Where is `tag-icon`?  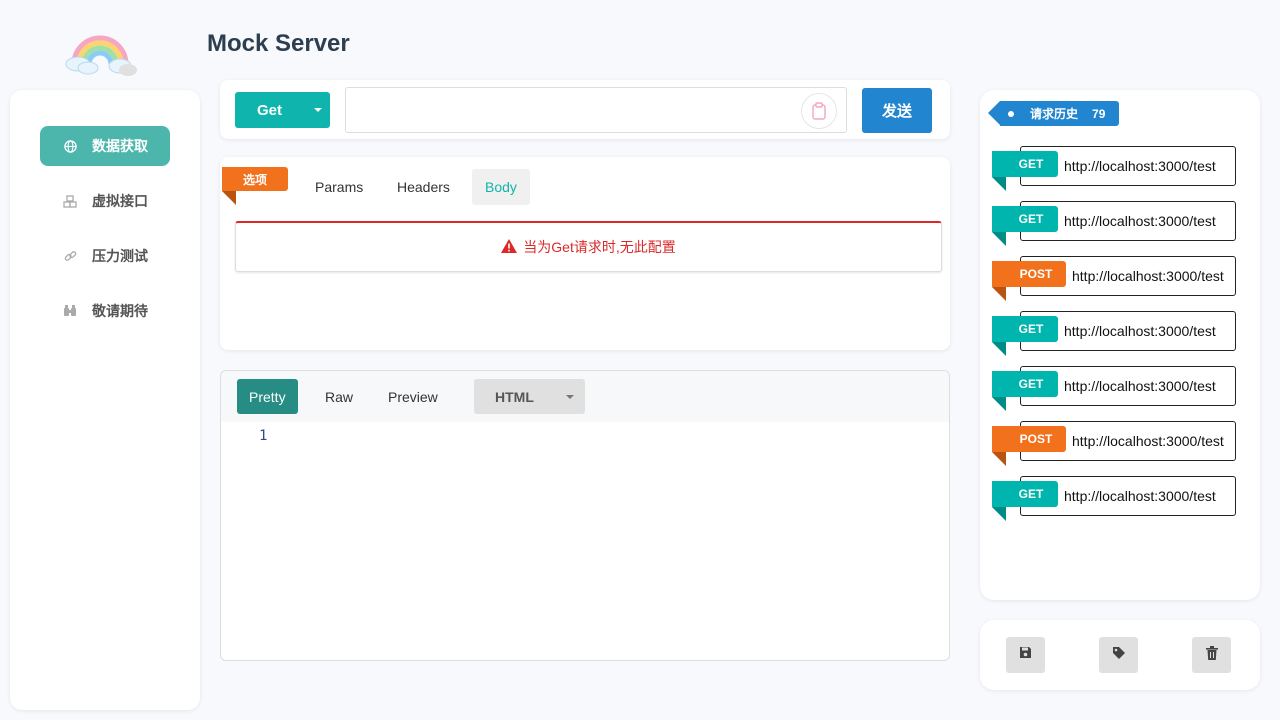
tag-icon is located at coordinates (1119, 655).